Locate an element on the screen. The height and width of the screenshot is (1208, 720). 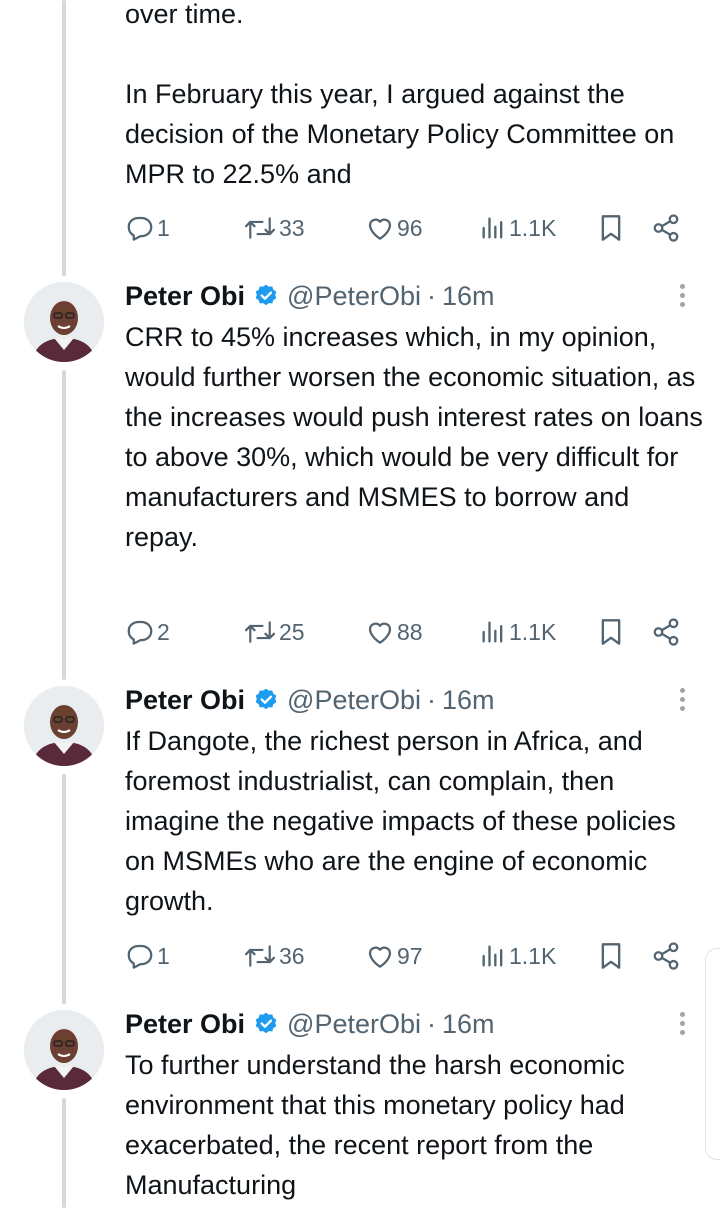
like-count: 97 is located at coordinates (410, 955).